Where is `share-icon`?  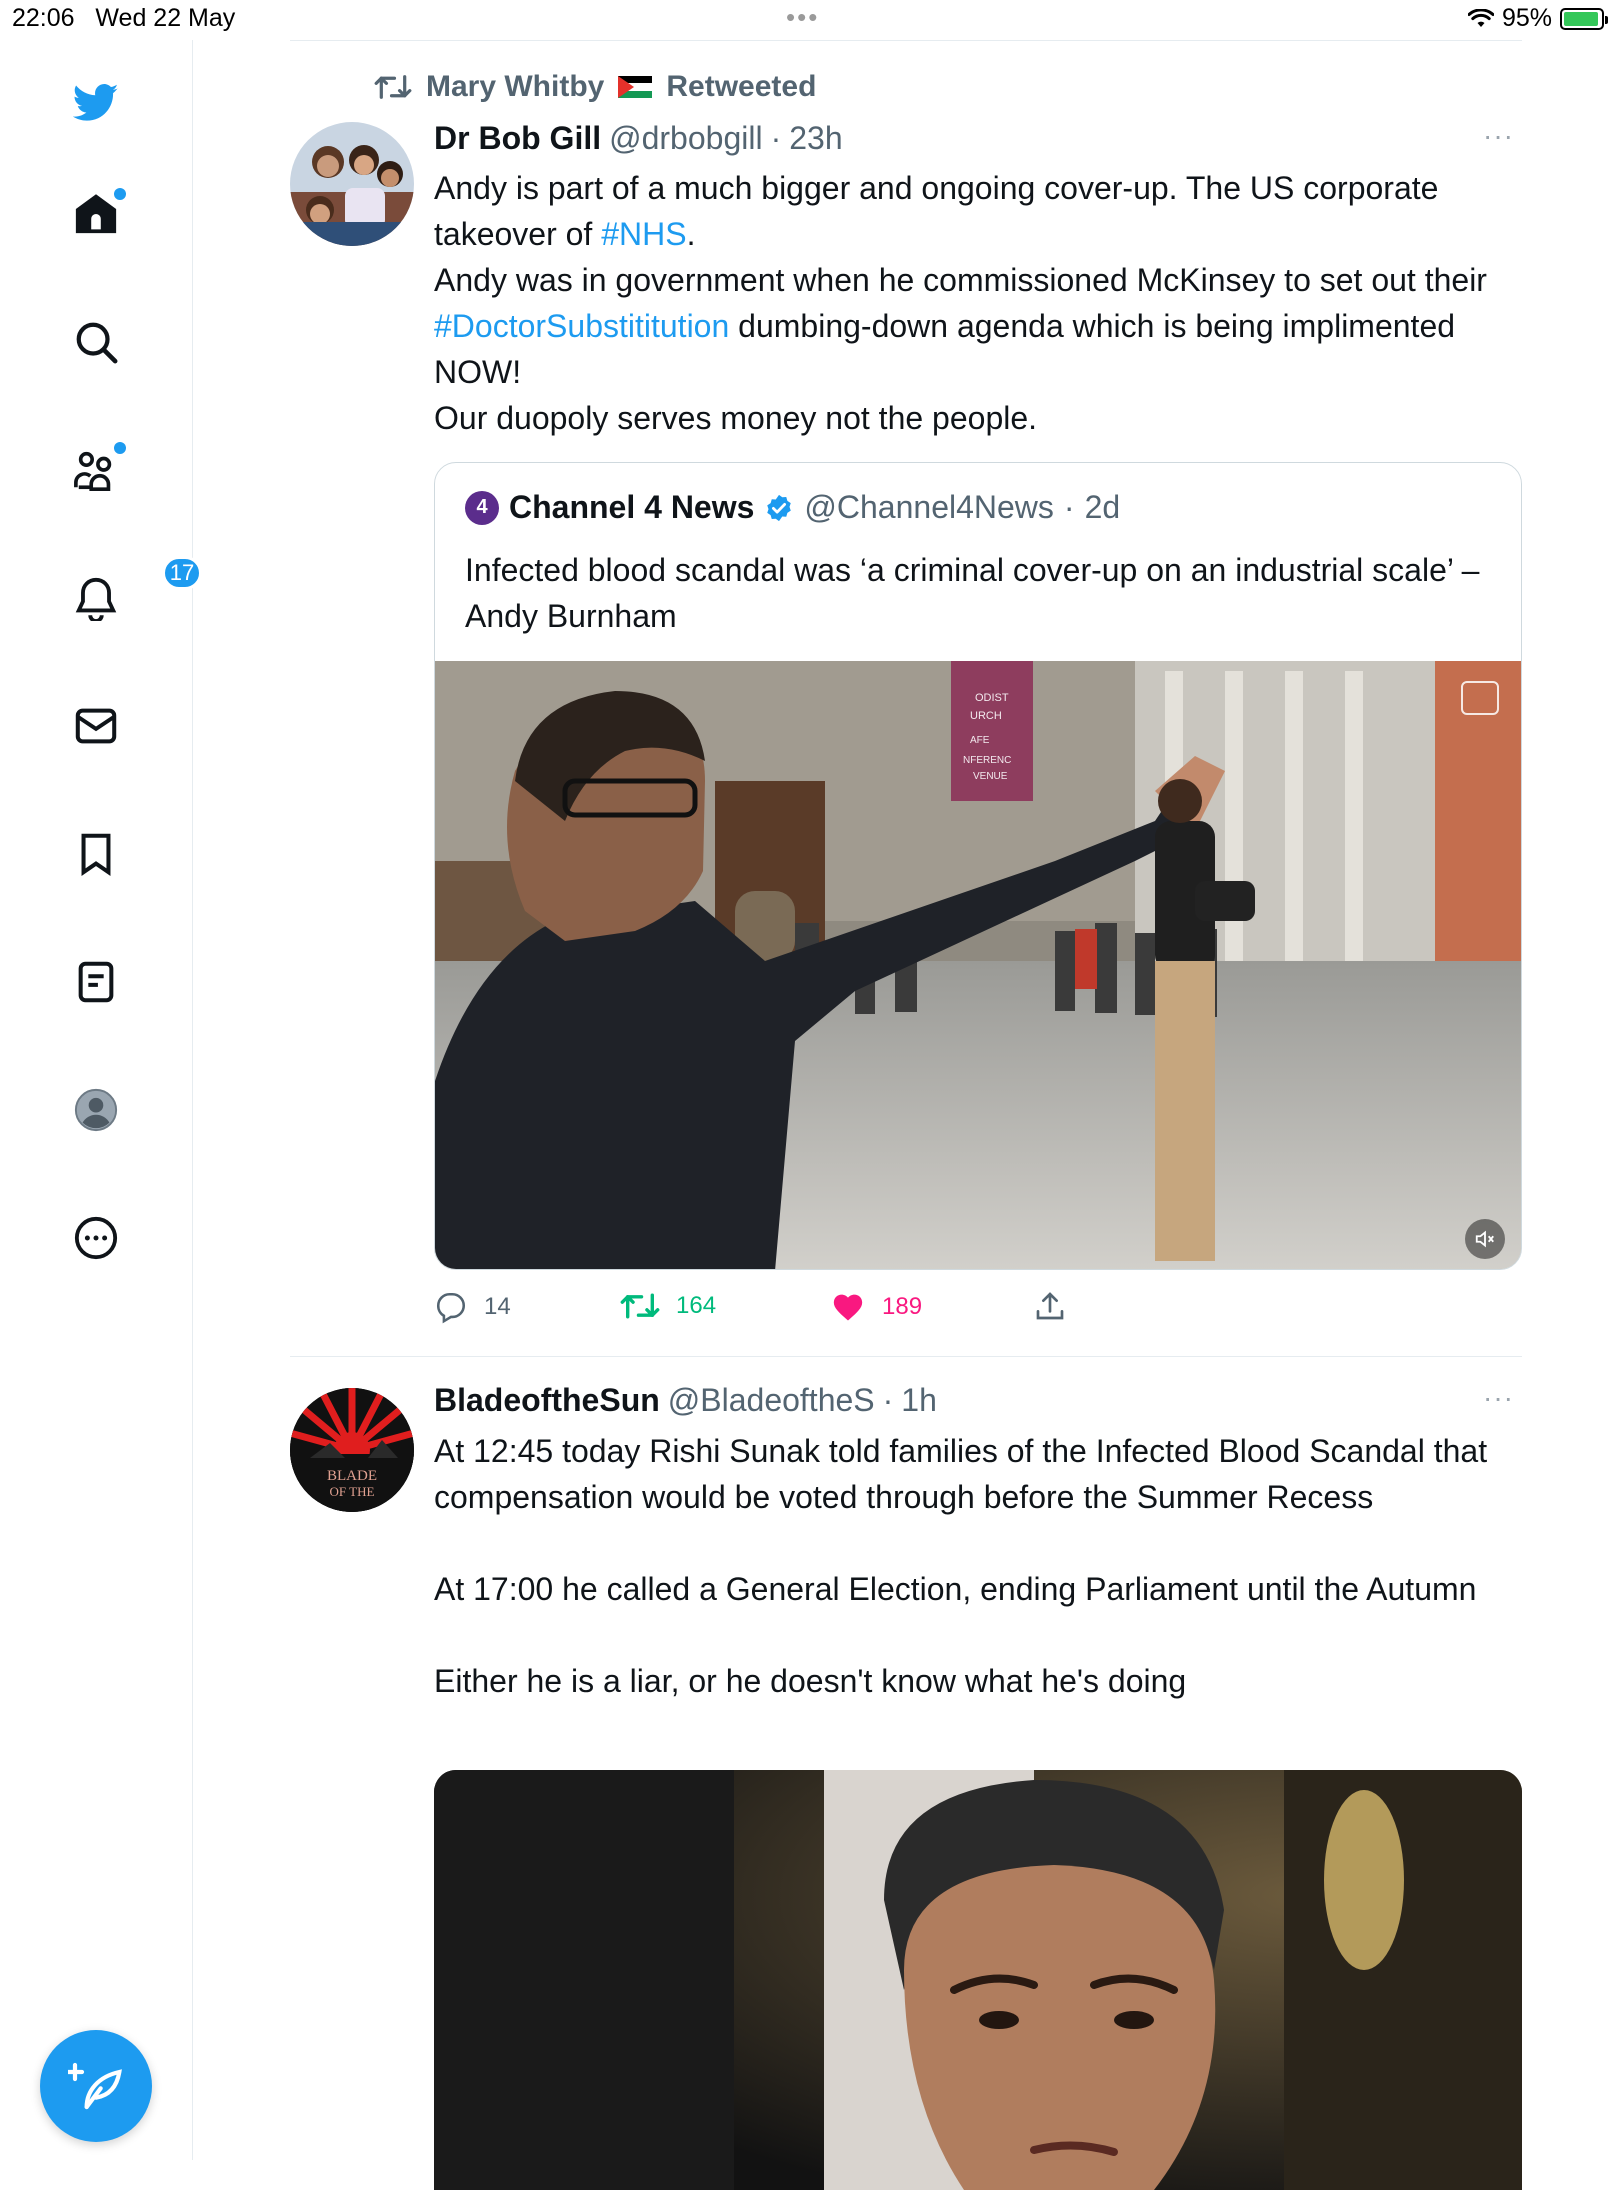
share-icon is located at coordinates (1050, 1306).